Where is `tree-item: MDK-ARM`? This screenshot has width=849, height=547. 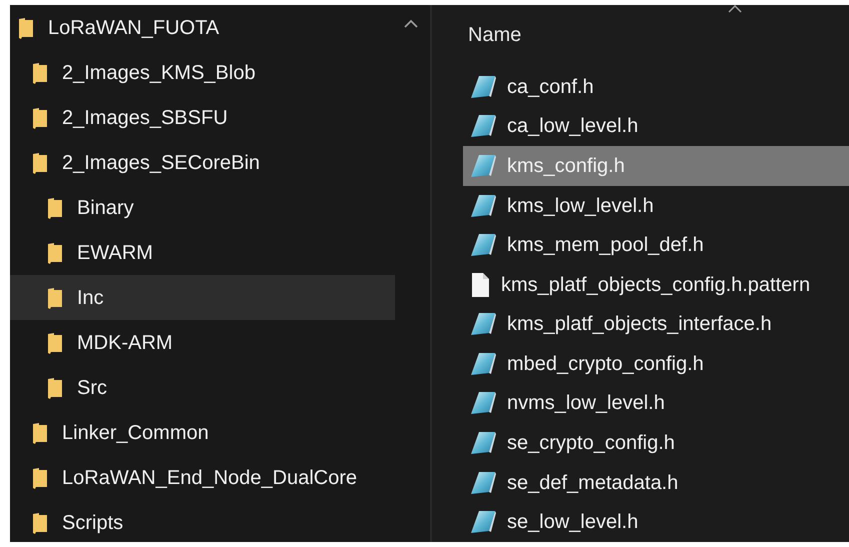
tree-item: MDK-ARM is located at coordinates (202, 342).